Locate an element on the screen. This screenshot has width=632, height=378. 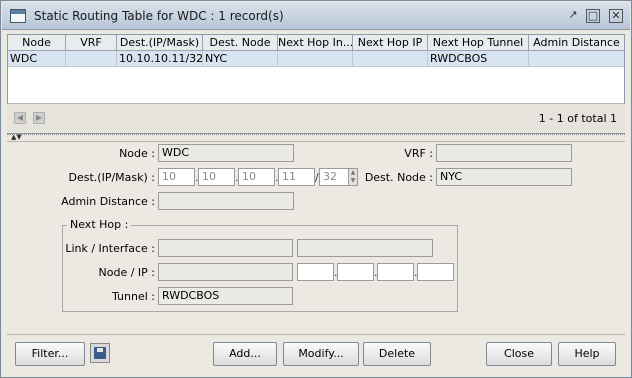
column-header-dest: Dest.(IP/Mask) is located at coordinates (160, 43).